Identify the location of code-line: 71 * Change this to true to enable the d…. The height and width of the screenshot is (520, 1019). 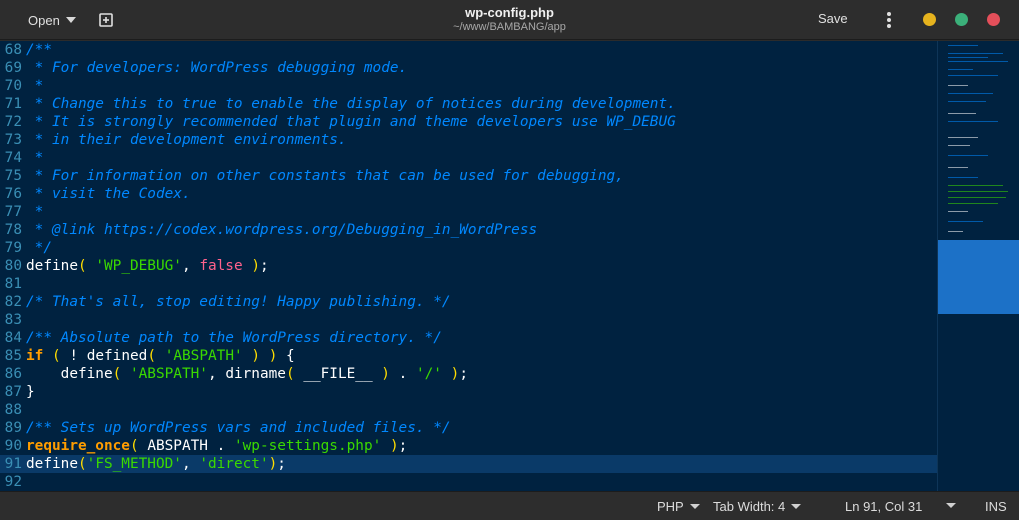
(468, 104).